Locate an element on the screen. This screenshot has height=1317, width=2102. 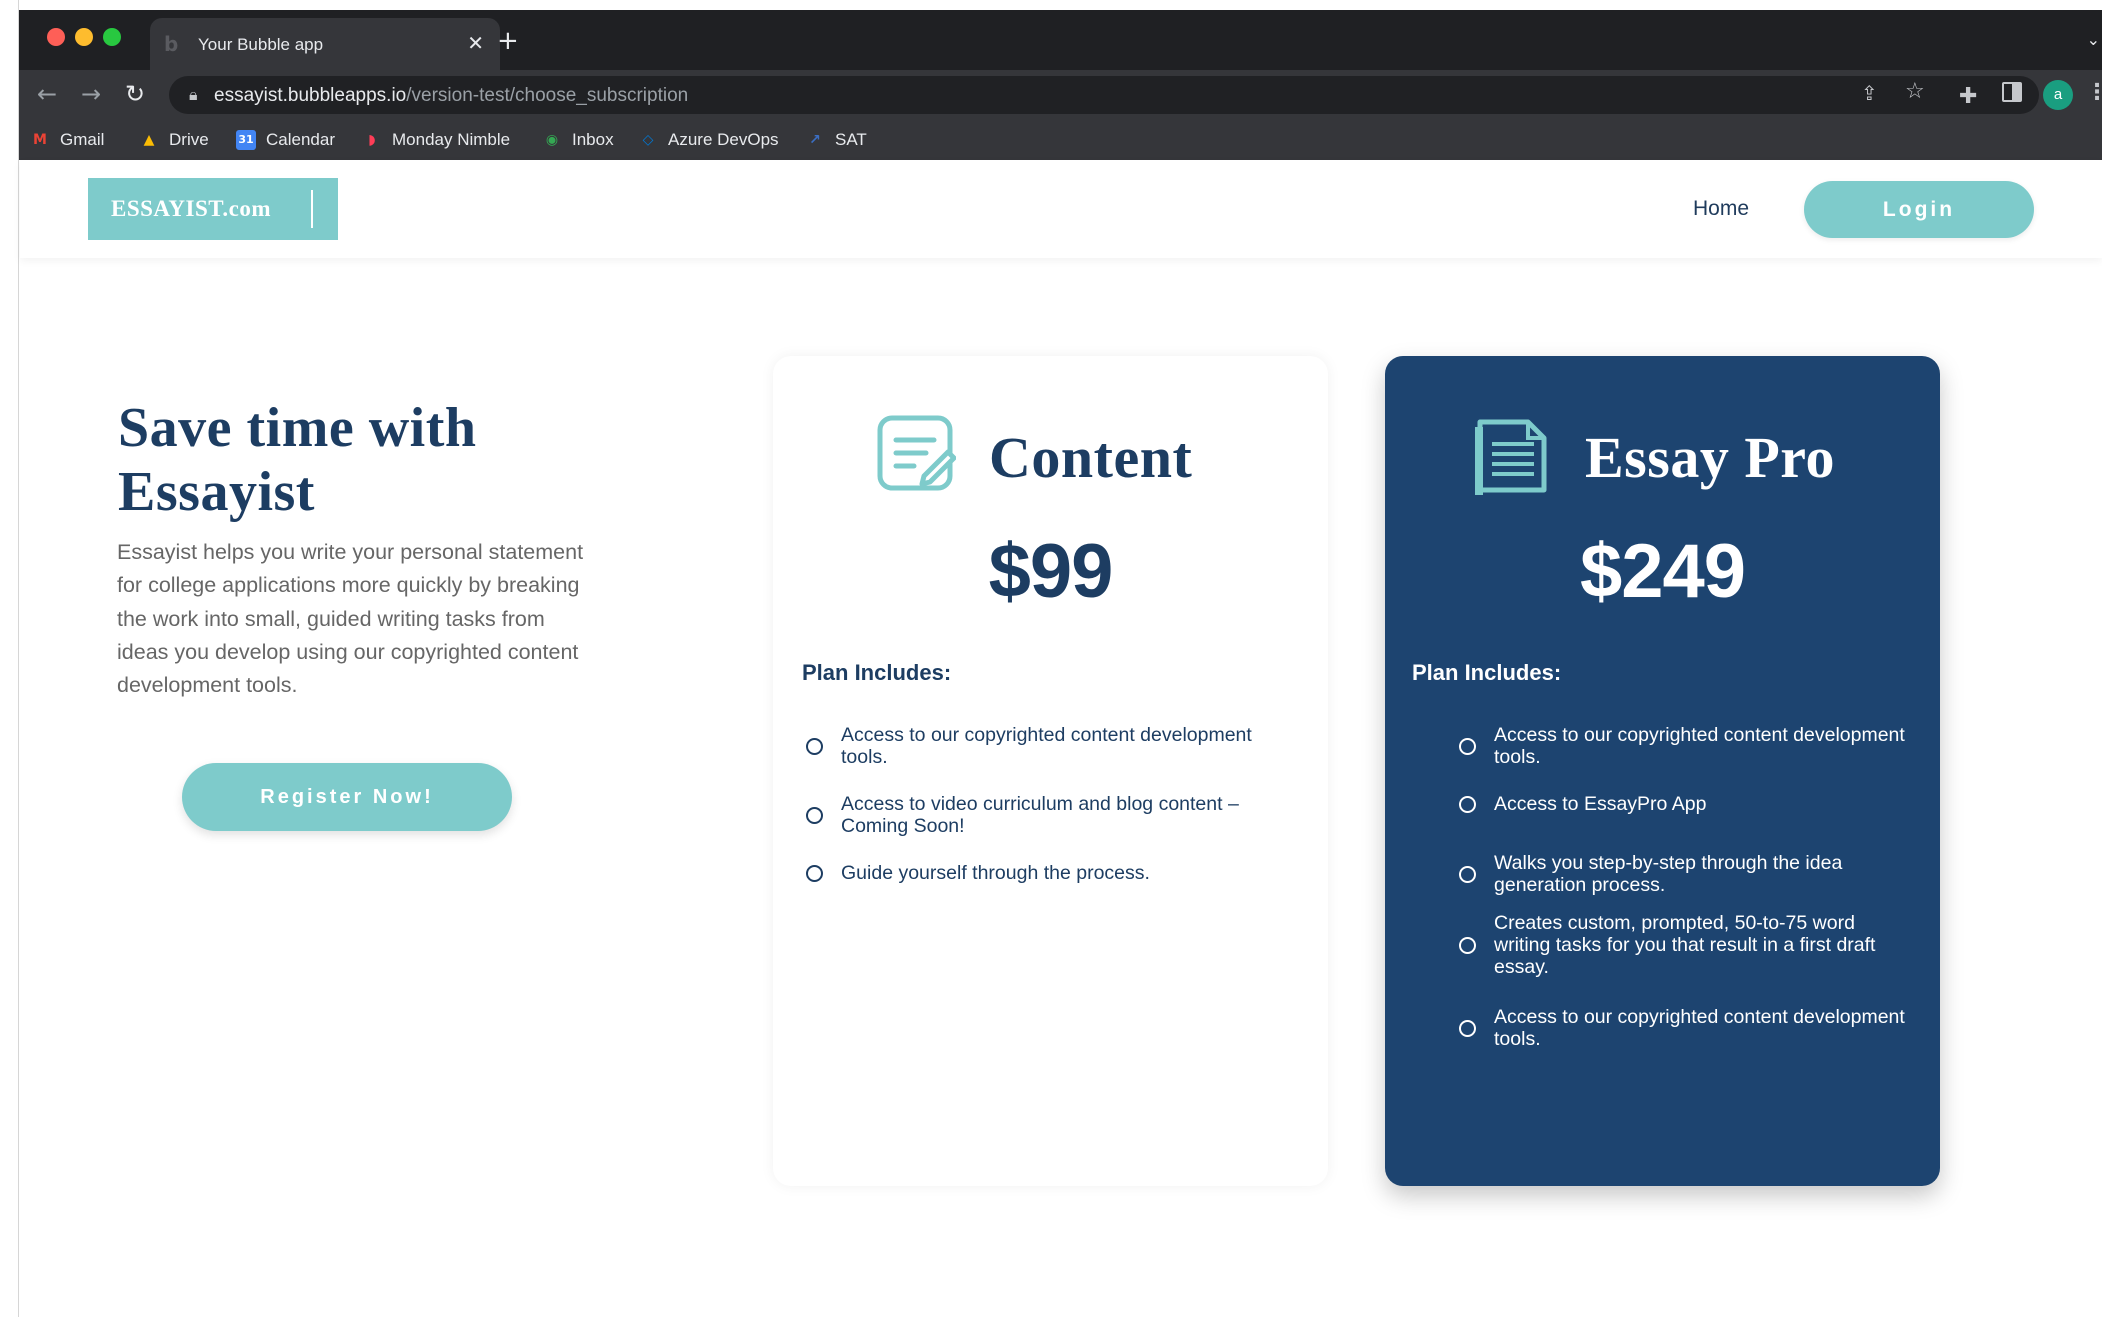
monday-icon: ◗ is located at coordinates (372, 140).